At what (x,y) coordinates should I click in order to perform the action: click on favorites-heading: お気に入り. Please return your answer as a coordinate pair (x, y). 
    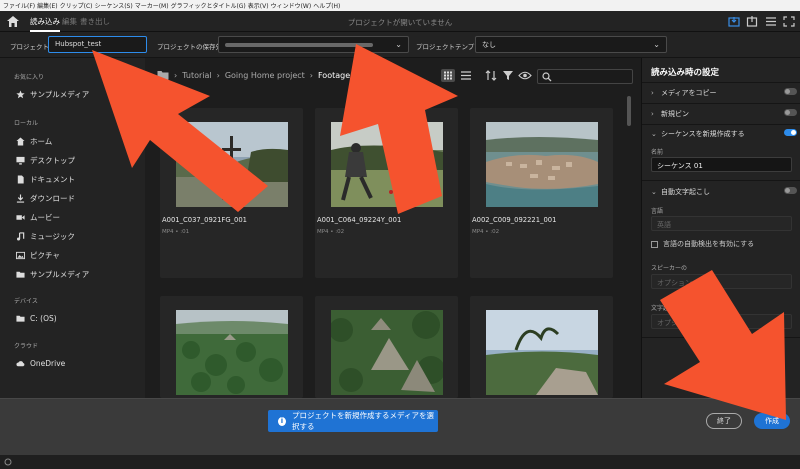
    Looking at the image, I should click on (29, 77).